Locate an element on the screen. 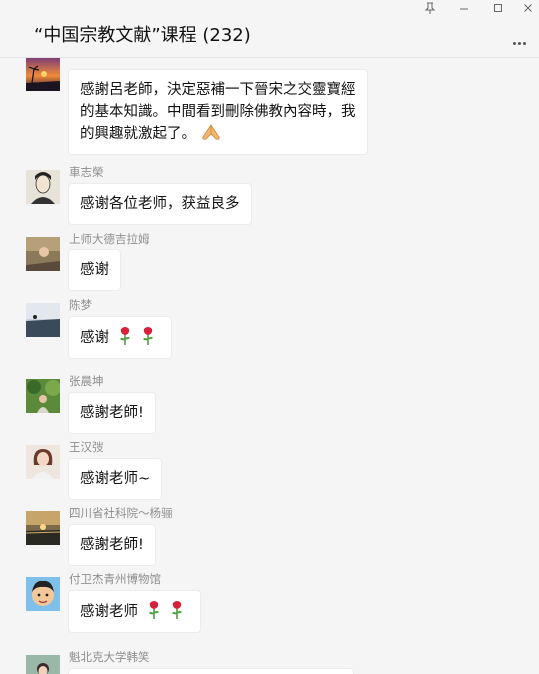 Image resolution: width=539 pixels, height=674 pixels. message-bubble: 感谢老师 is located at coordinates (134, 611).